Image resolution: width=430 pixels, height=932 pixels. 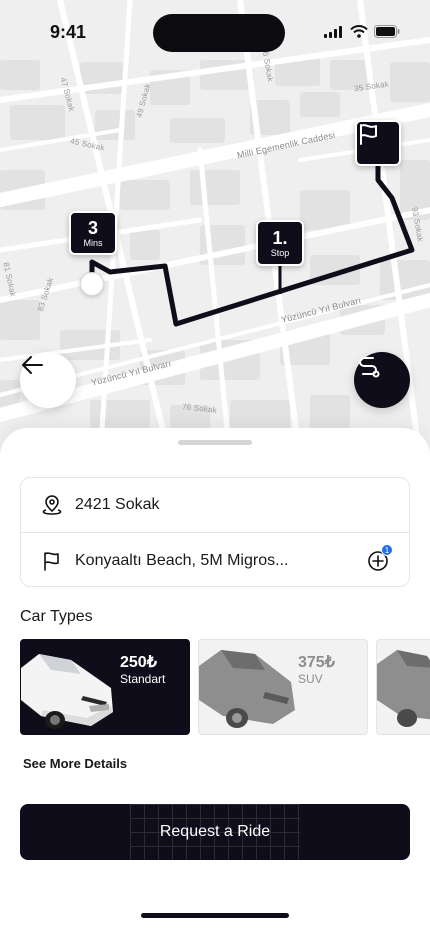 I want to click on car-image, so click(x=403, y=688).